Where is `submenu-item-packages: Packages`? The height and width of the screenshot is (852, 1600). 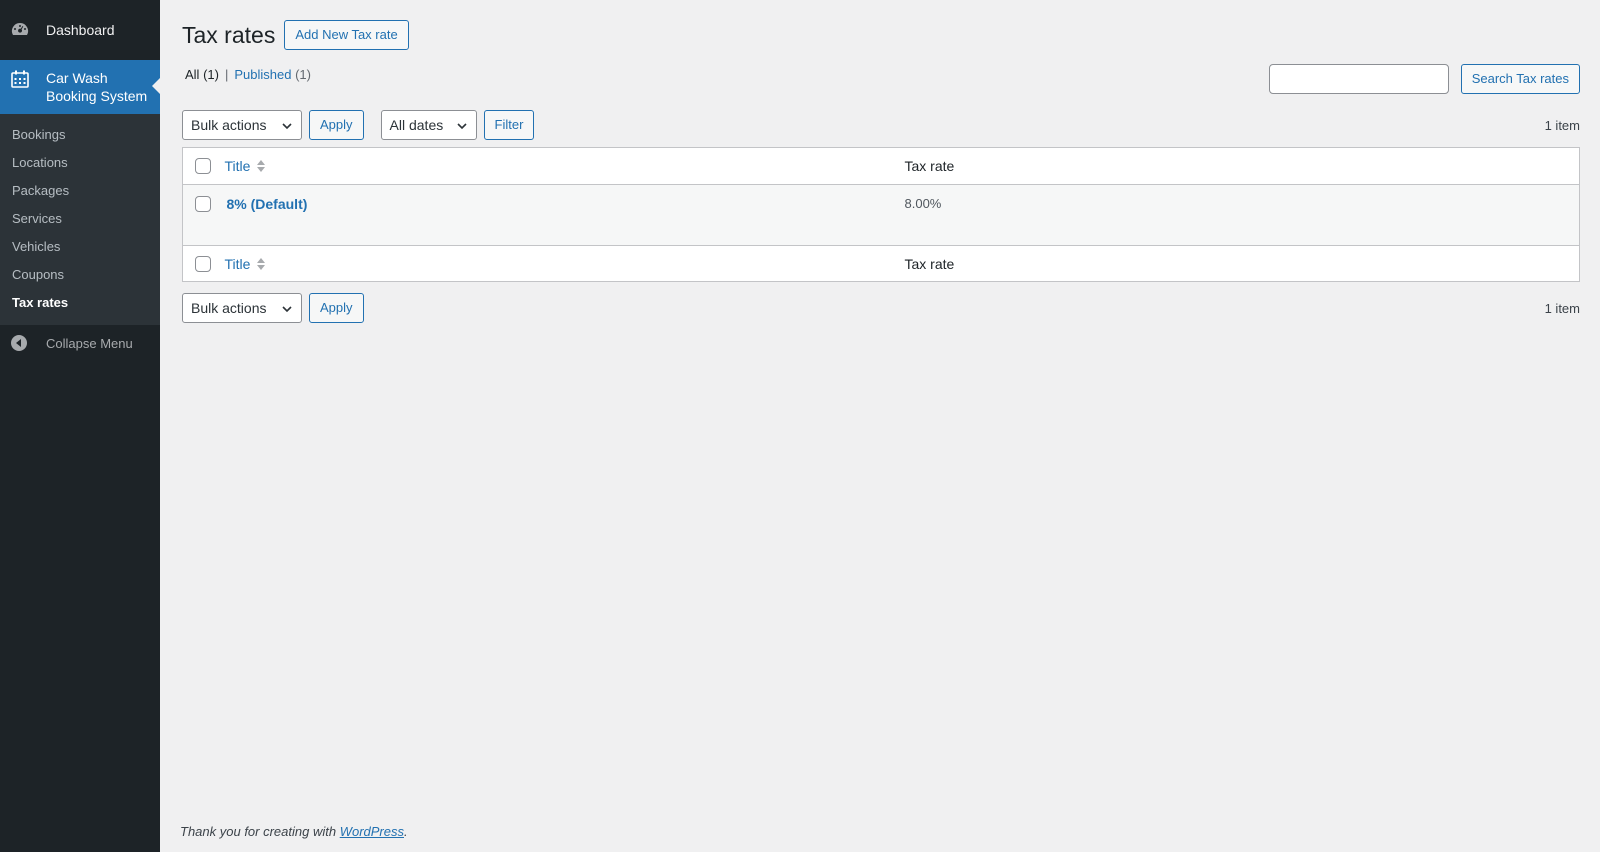 submenu-item-packages: Packages is located at coordinates (80, 191).